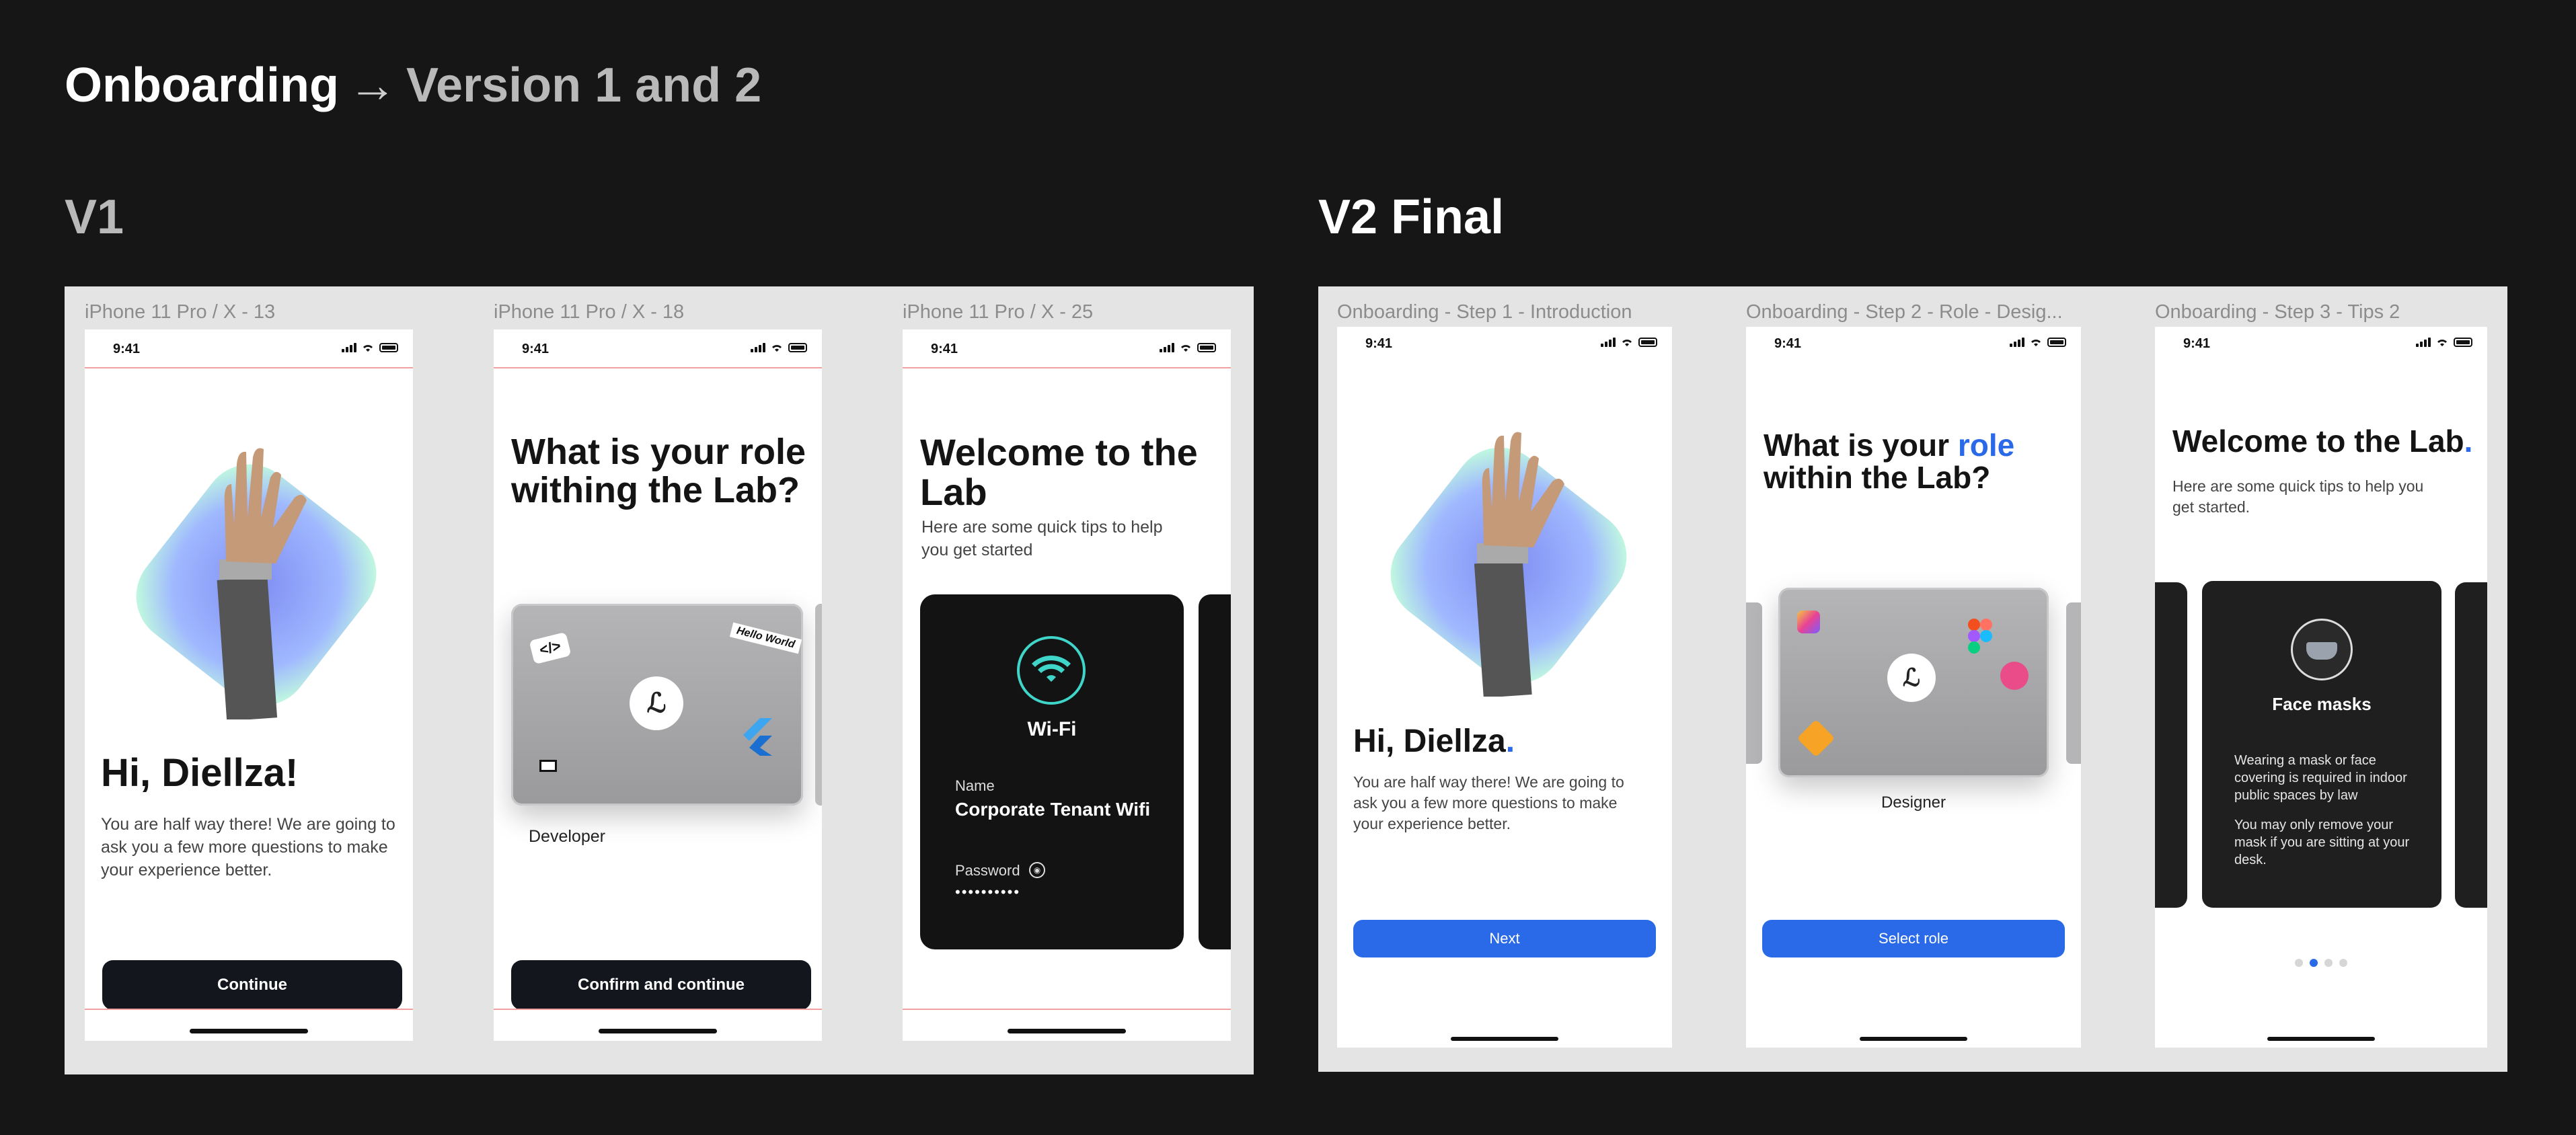  What do you see at coordinates (658, 471) in the screenshot?
I see `role-heading: What is your role withing the Lab?` at bounding box center [658, 471].